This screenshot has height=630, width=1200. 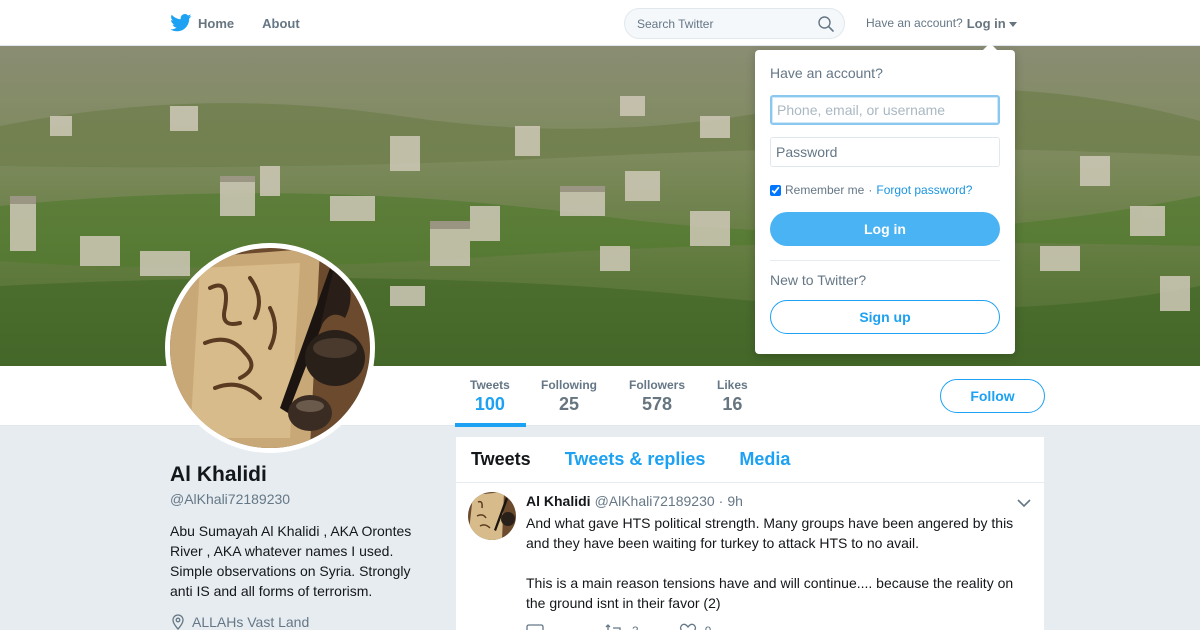 What do you see at coordinates (613, 627) in the screenshot?
I see `retweet-icon` at bounding box center [613, 627].